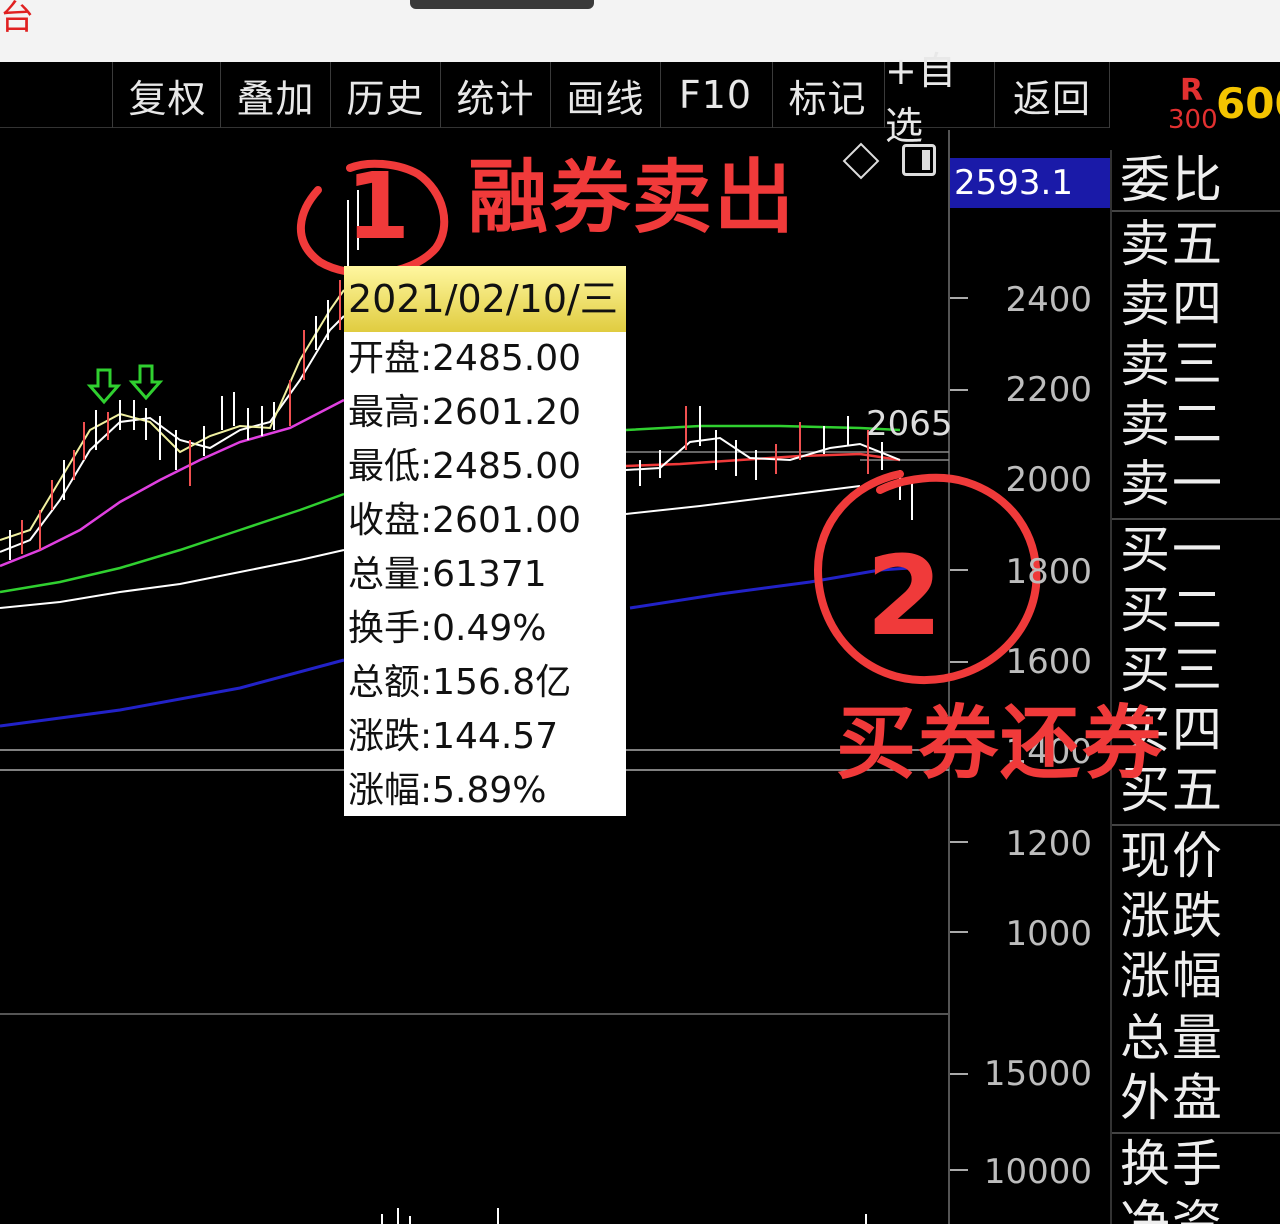 This screenshot has height=1224, width=1280. Describe the element at coordinates (1172, 610) in the screenshot. I see `label-buy-2: 买二` at that location.